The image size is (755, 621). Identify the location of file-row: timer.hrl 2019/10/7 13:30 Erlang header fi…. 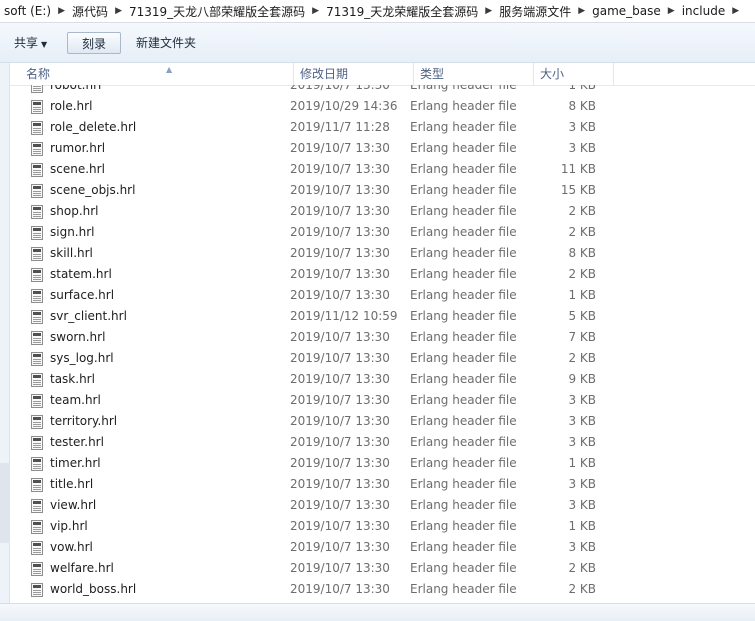
(382, 463).